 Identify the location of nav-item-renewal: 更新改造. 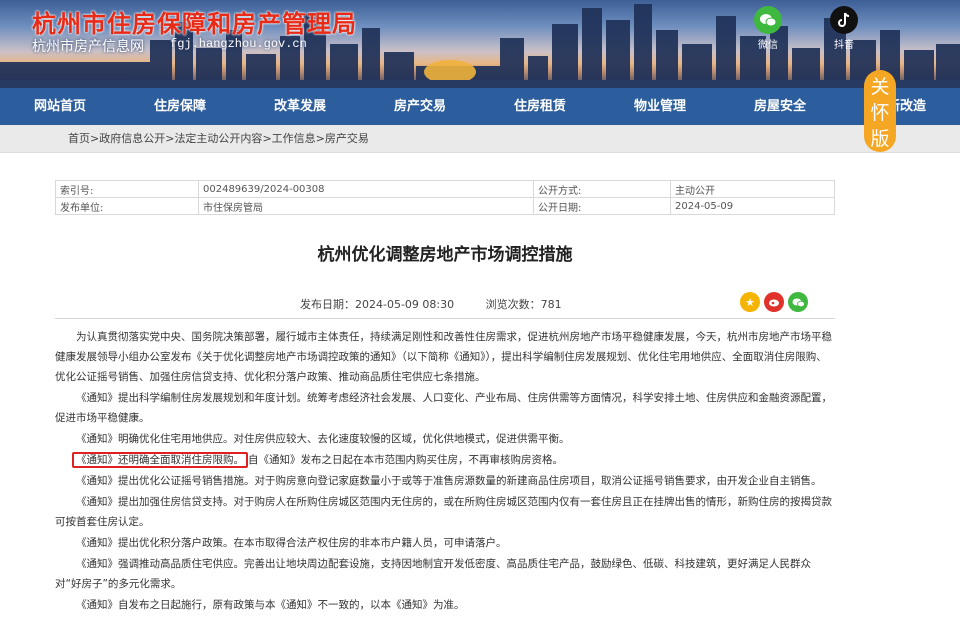
(900, 106).